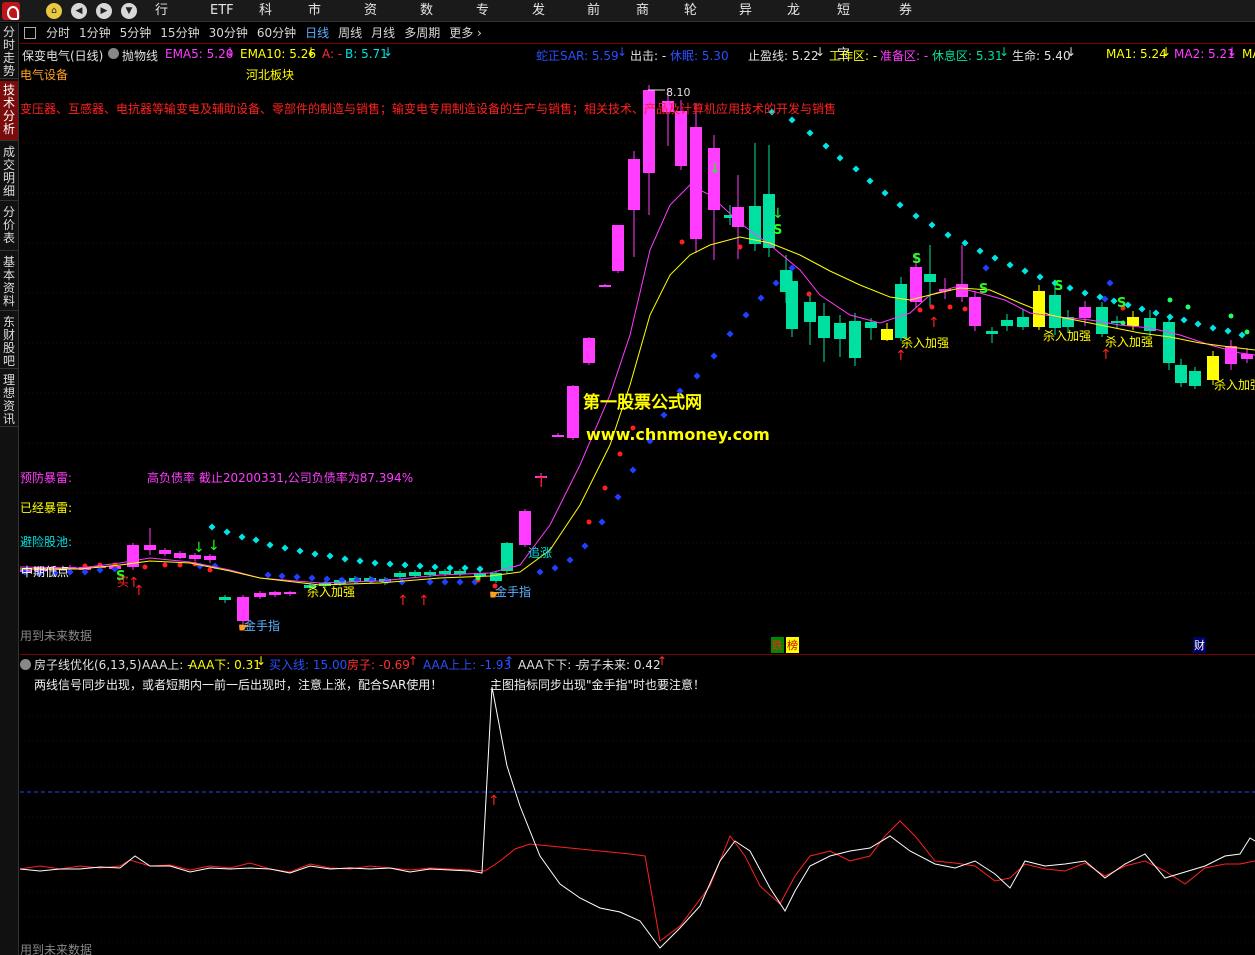 Image resolution: width=1255 pixels, height=955 pixels. What do you see at coordinates (699, 56) in the screenshot?
I see `rest-value: 休眠: 5.30` at bounding box center [699, 56].